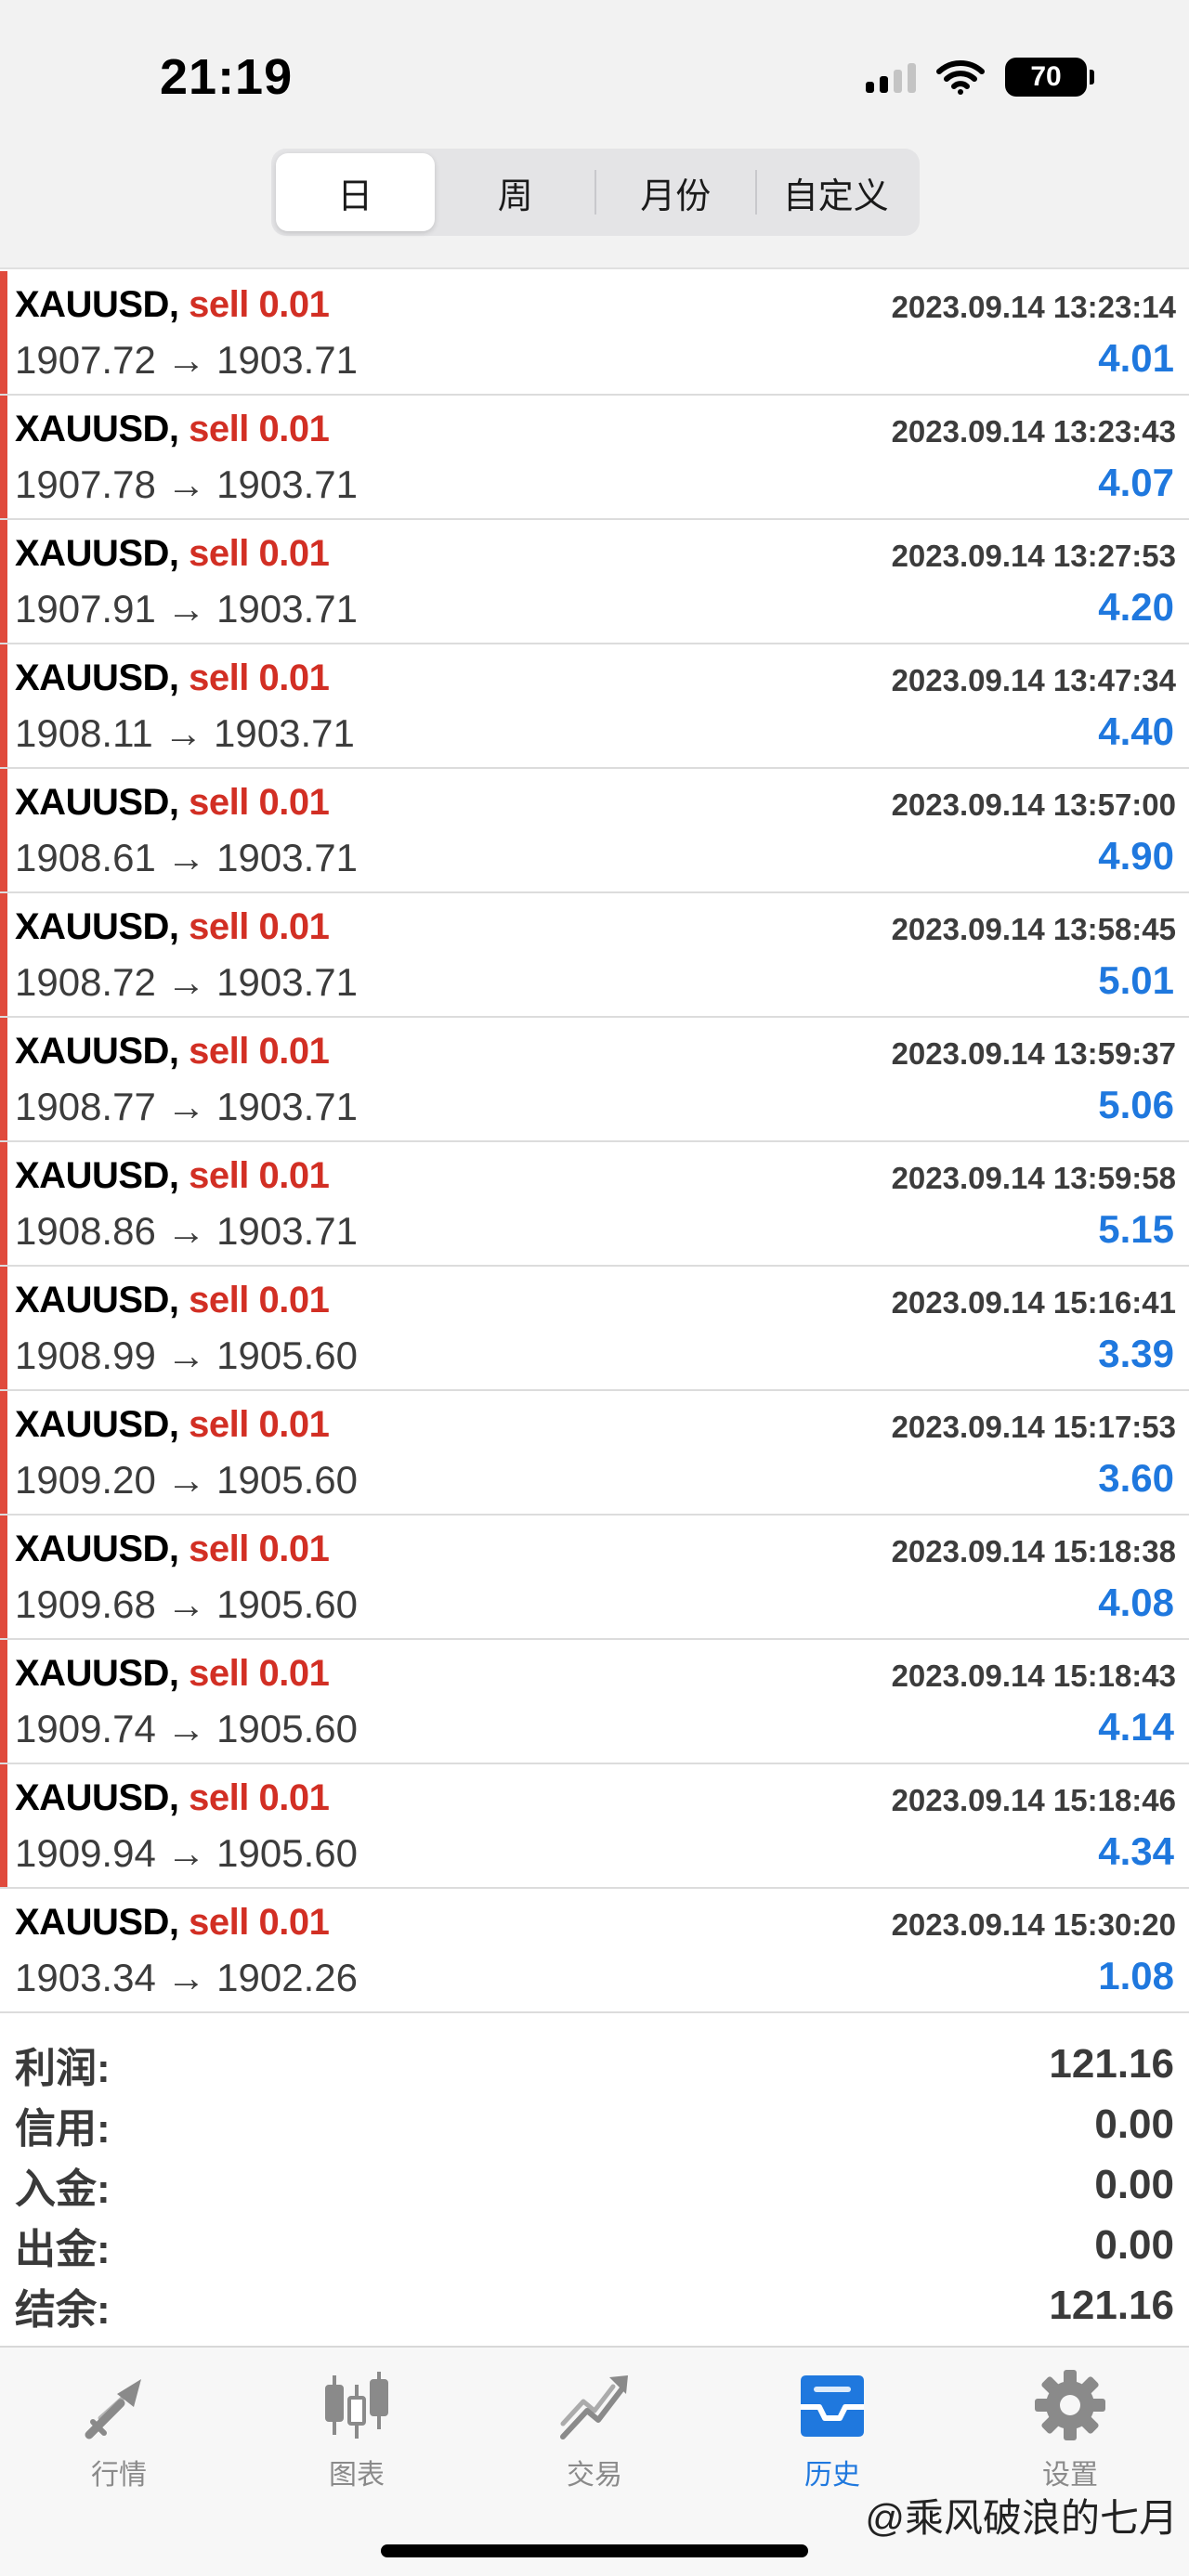 This screenshot has height=2576, width=1189. Describe the element at coordinates (1034, 307) in the screenshot. I see `deal-time: 2023.09.14 13:23:14` at that location.